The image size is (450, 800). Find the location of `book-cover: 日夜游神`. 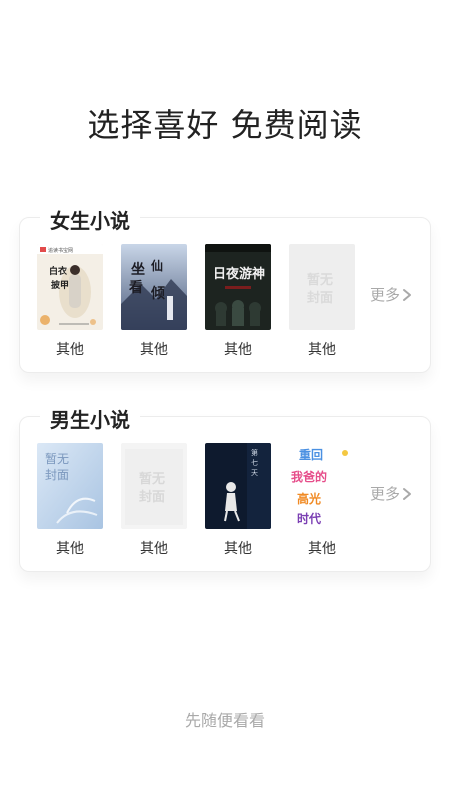

book-cover: 日夜游神 is located at coordinates (238, 287).